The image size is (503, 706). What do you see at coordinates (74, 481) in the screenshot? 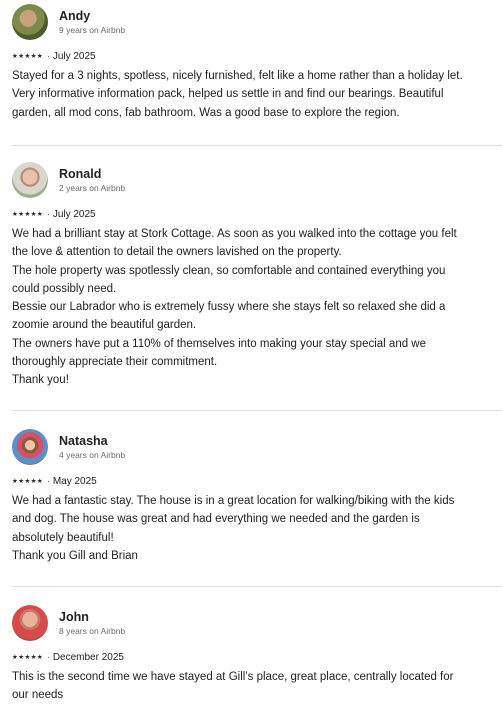
I see `review-date: May 2025` at bounding box center [74, 481].